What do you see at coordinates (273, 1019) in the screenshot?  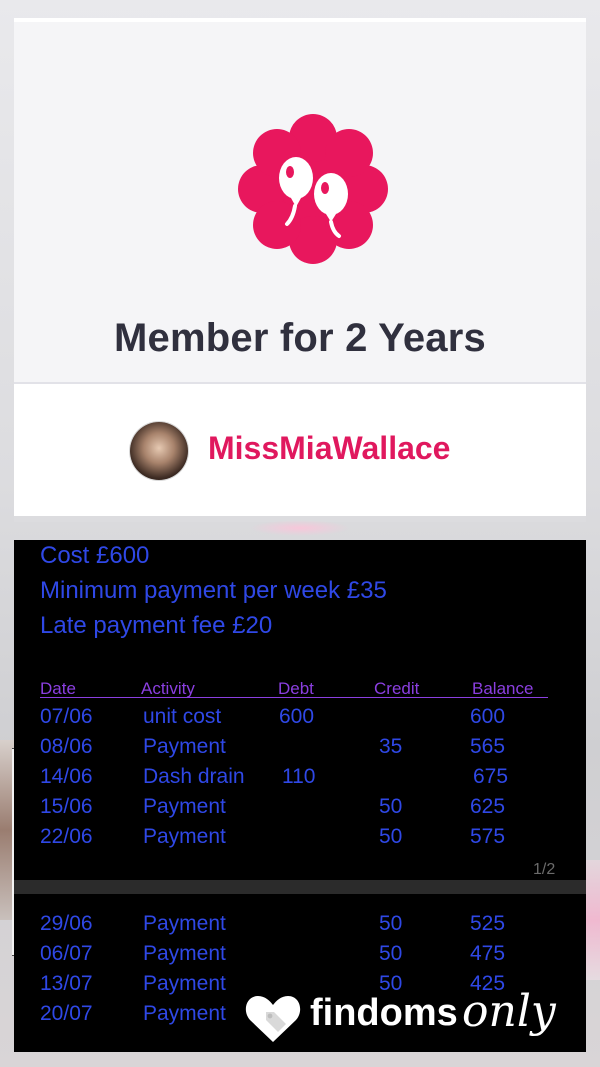 I see `heart-tag-icon` at bounding box center [273, 1019].